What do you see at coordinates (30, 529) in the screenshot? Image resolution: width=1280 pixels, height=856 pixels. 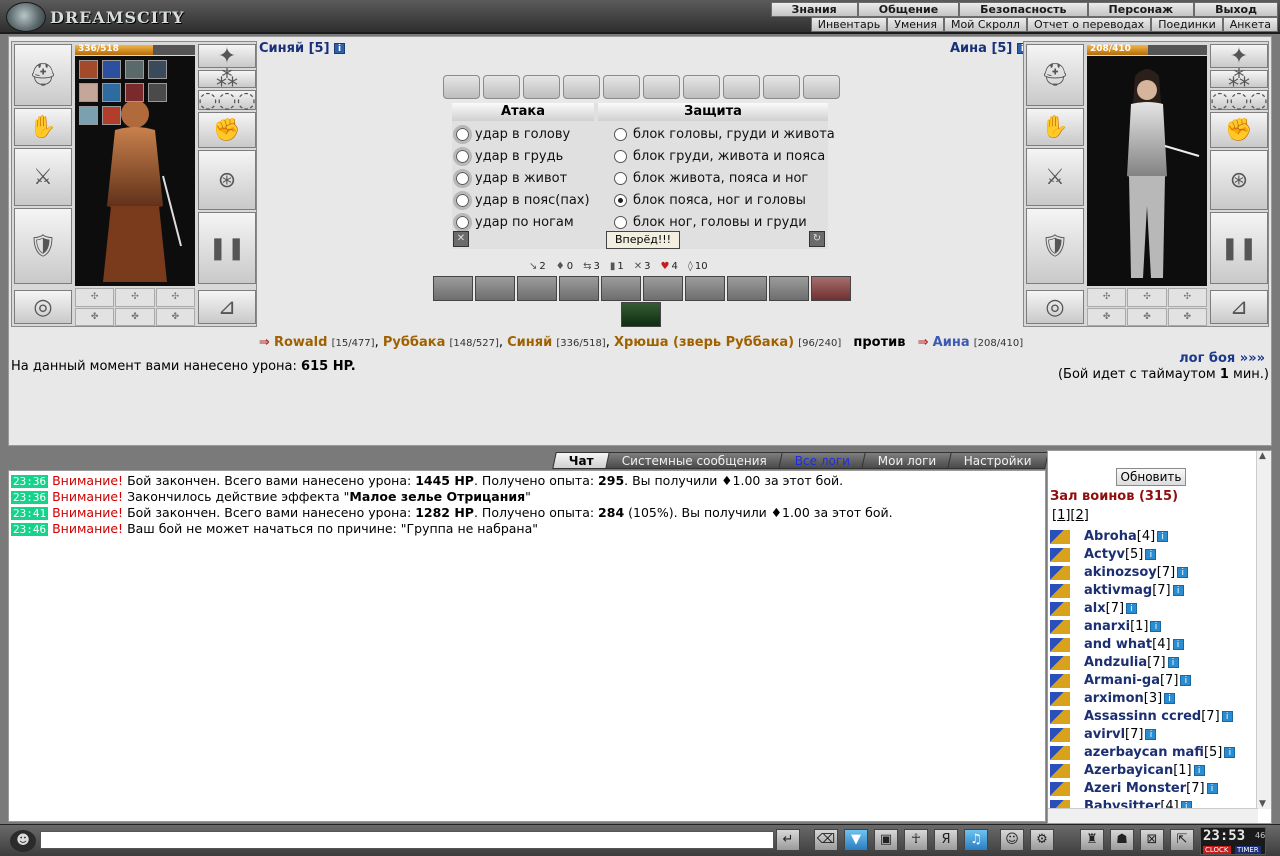 I see `message-time: 23:46` at bounding box center [30, 529].